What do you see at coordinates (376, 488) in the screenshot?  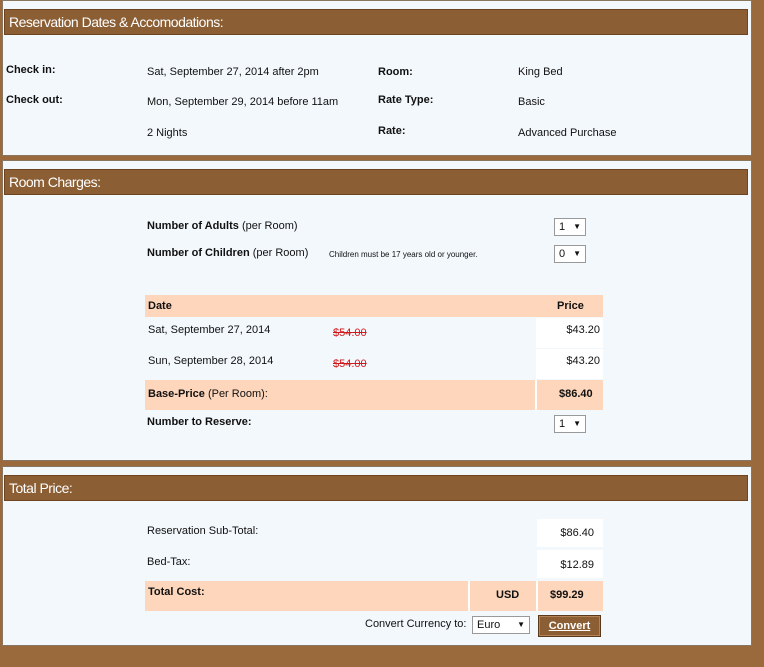 I see `total-header: Total Price:` at bounding box center [376, 488].